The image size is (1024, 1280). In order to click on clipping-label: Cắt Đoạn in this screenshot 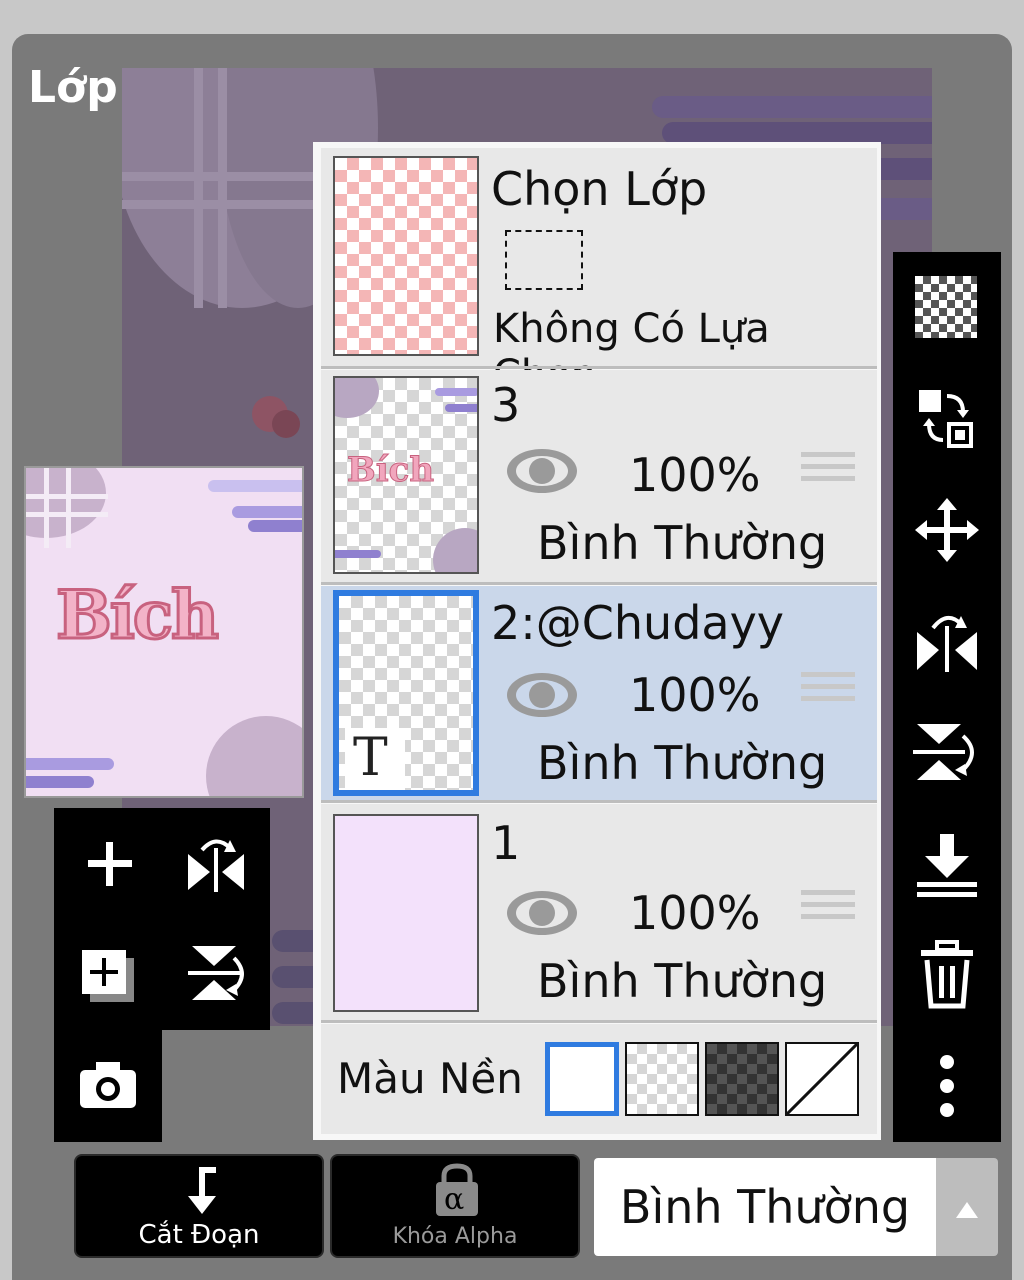, I will do `click(199, 1235)`.